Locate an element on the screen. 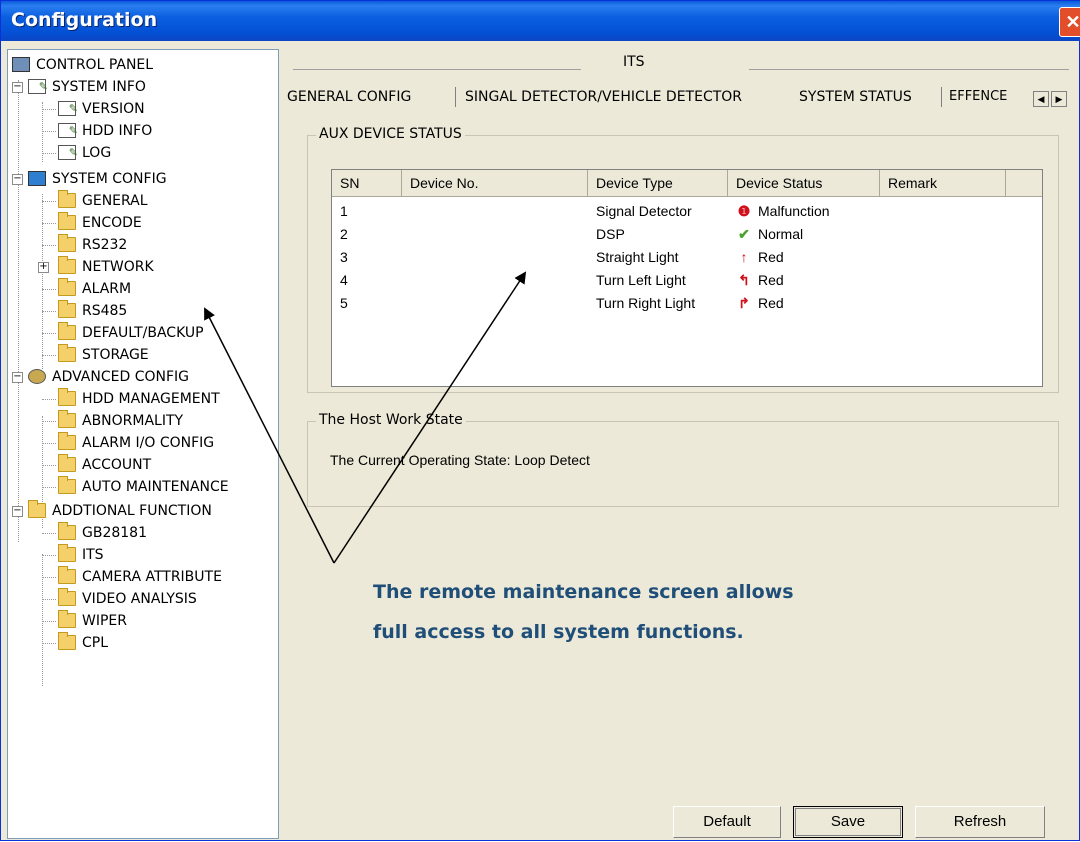 The width and height of the screenshot is (1080, 842). table-row: 2 DSP ✔ Normal is located at coordinates (687, 234).